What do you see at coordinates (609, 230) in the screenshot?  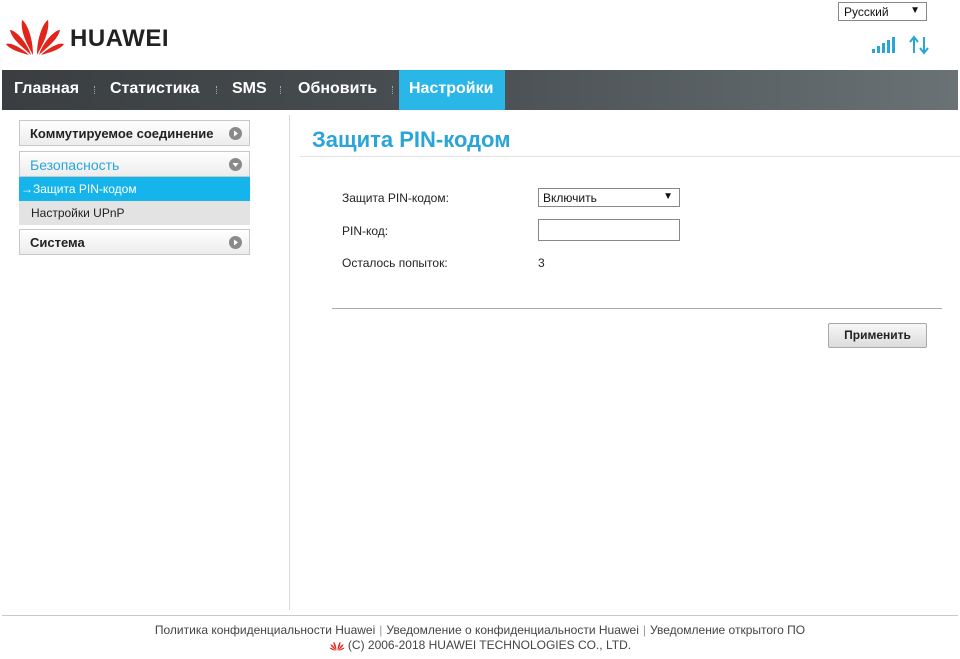 I see `pin-code-input` at bounding box center [609, 230].